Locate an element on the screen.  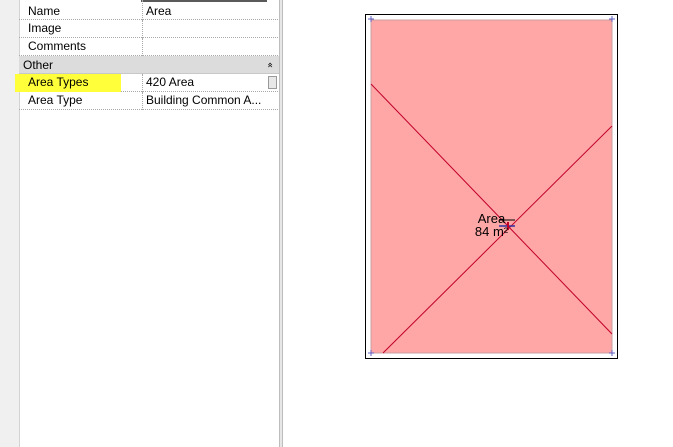
group-header-other: Other » is located at coordinates (149, 65).